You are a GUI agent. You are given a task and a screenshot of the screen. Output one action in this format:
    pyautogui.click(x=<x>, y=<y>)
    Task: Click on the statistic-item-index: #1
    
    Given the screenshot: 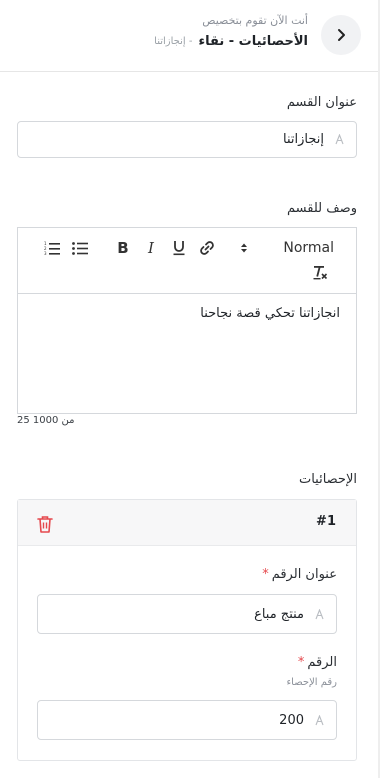 What is the action you would take?
    pyautogui.click(x=326, y=521)
    